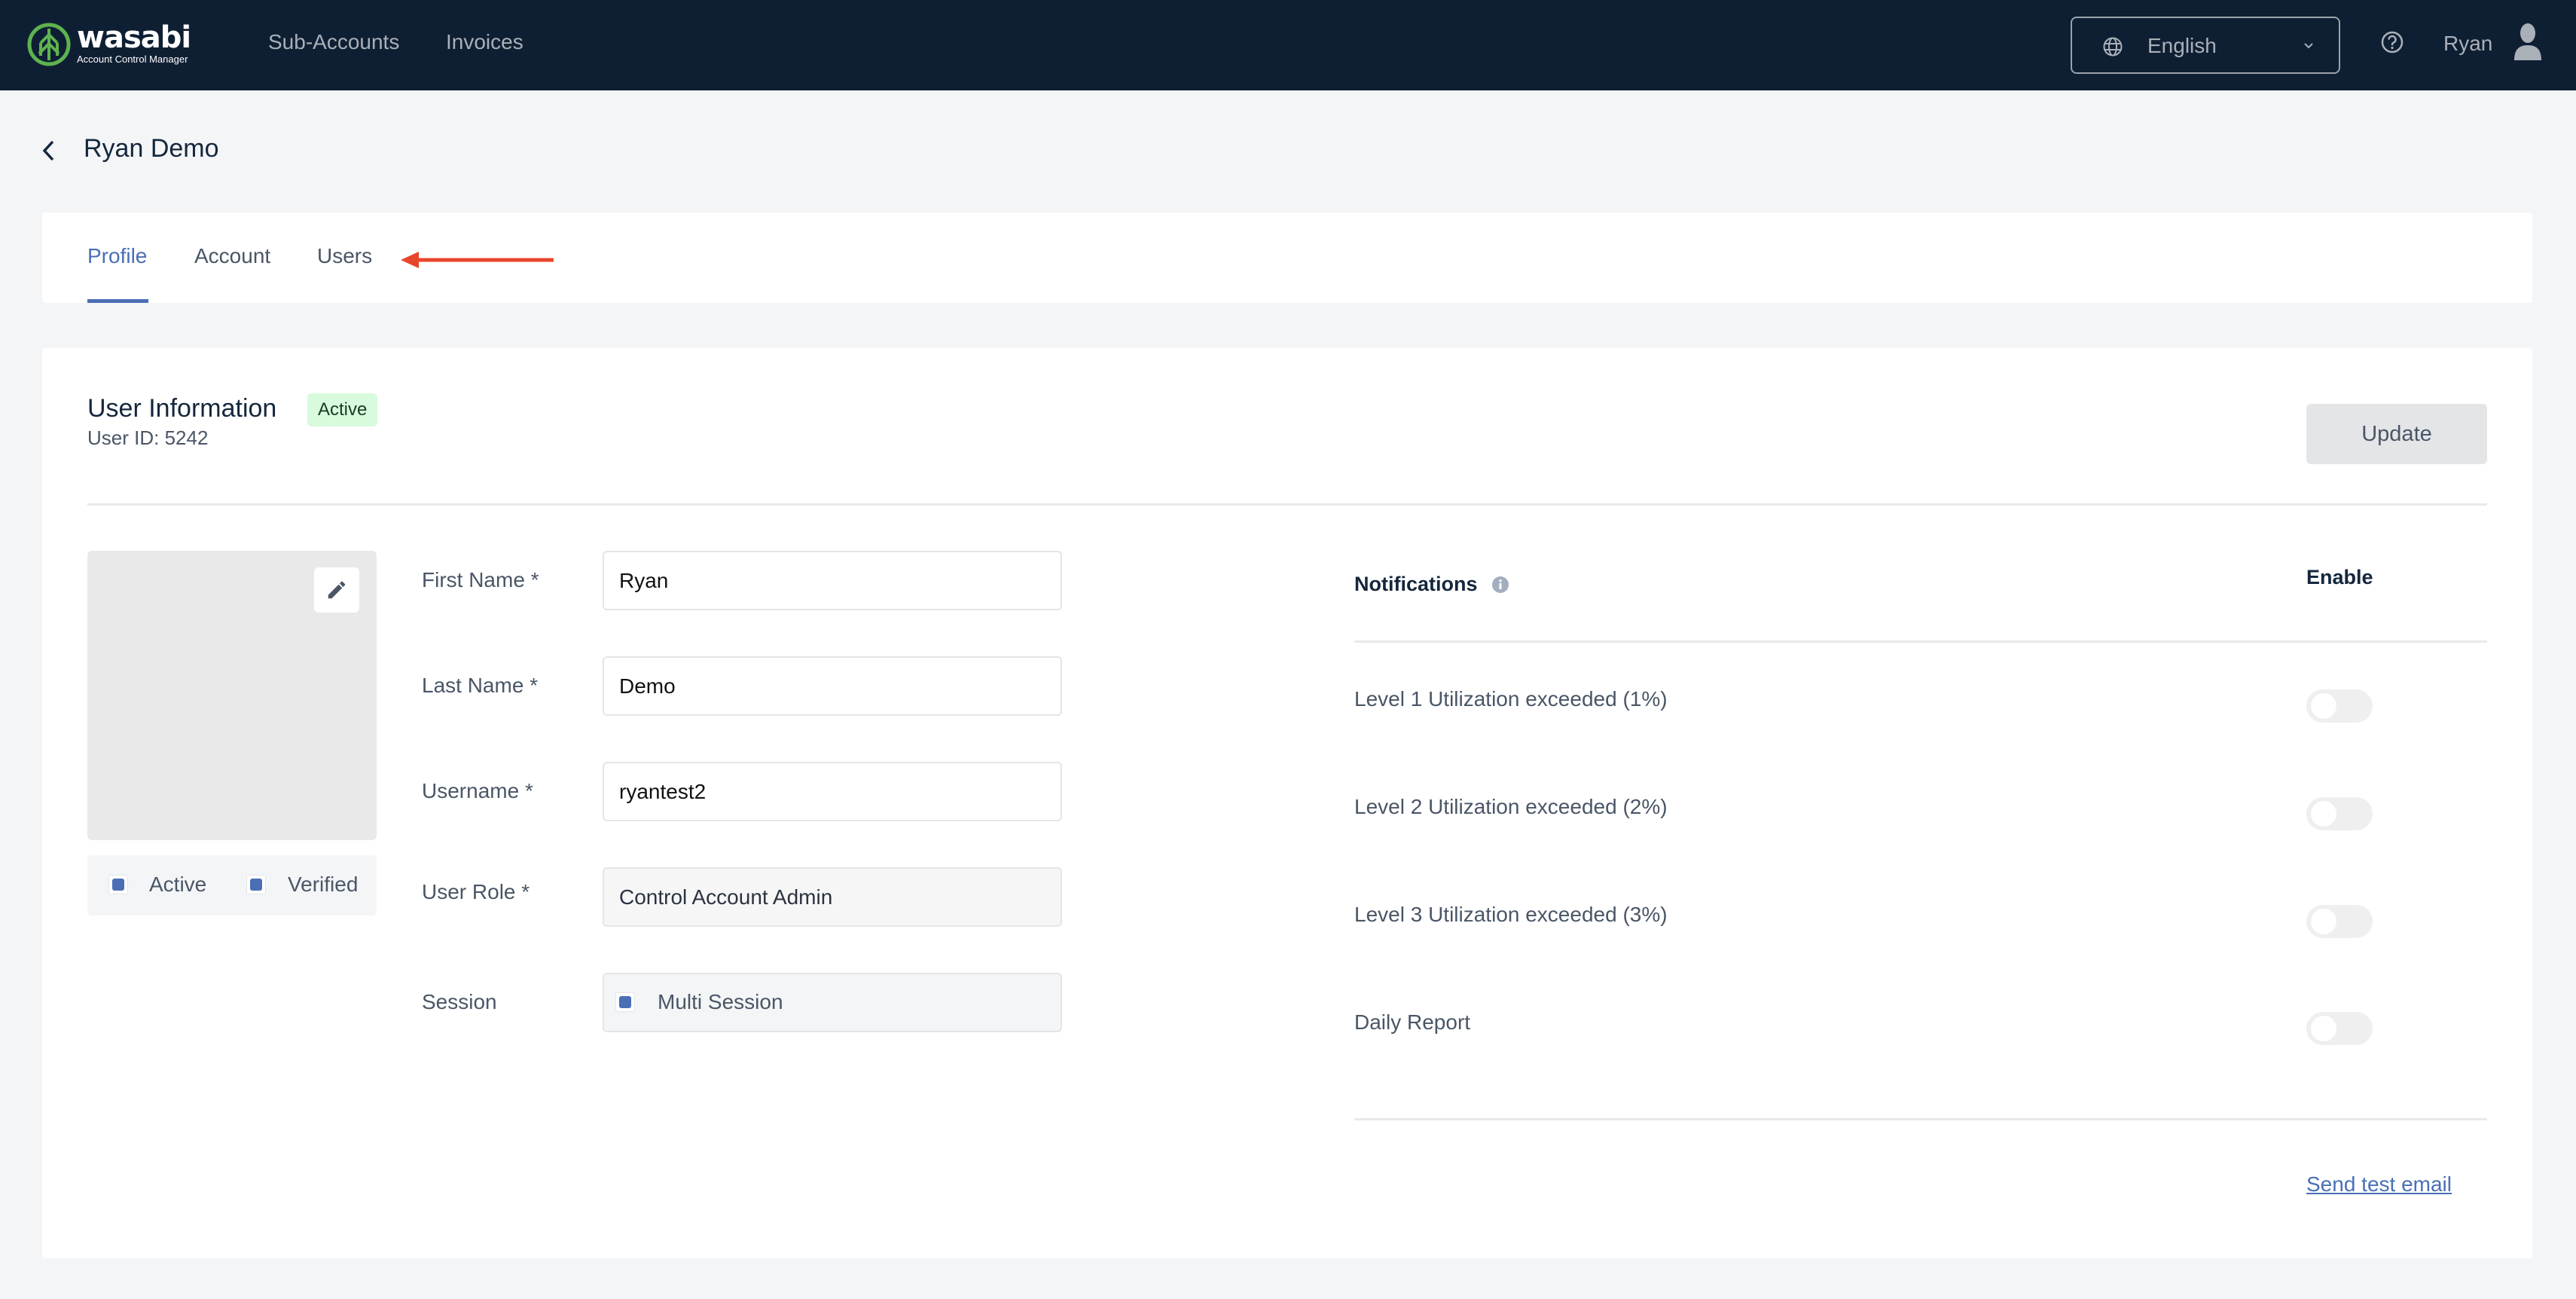 The image size is (2576, 1299). What do you see at coordinates (2528, 43) in the screenshot?
I see `user-avatar-icon` at bounding box center [2528, 43].